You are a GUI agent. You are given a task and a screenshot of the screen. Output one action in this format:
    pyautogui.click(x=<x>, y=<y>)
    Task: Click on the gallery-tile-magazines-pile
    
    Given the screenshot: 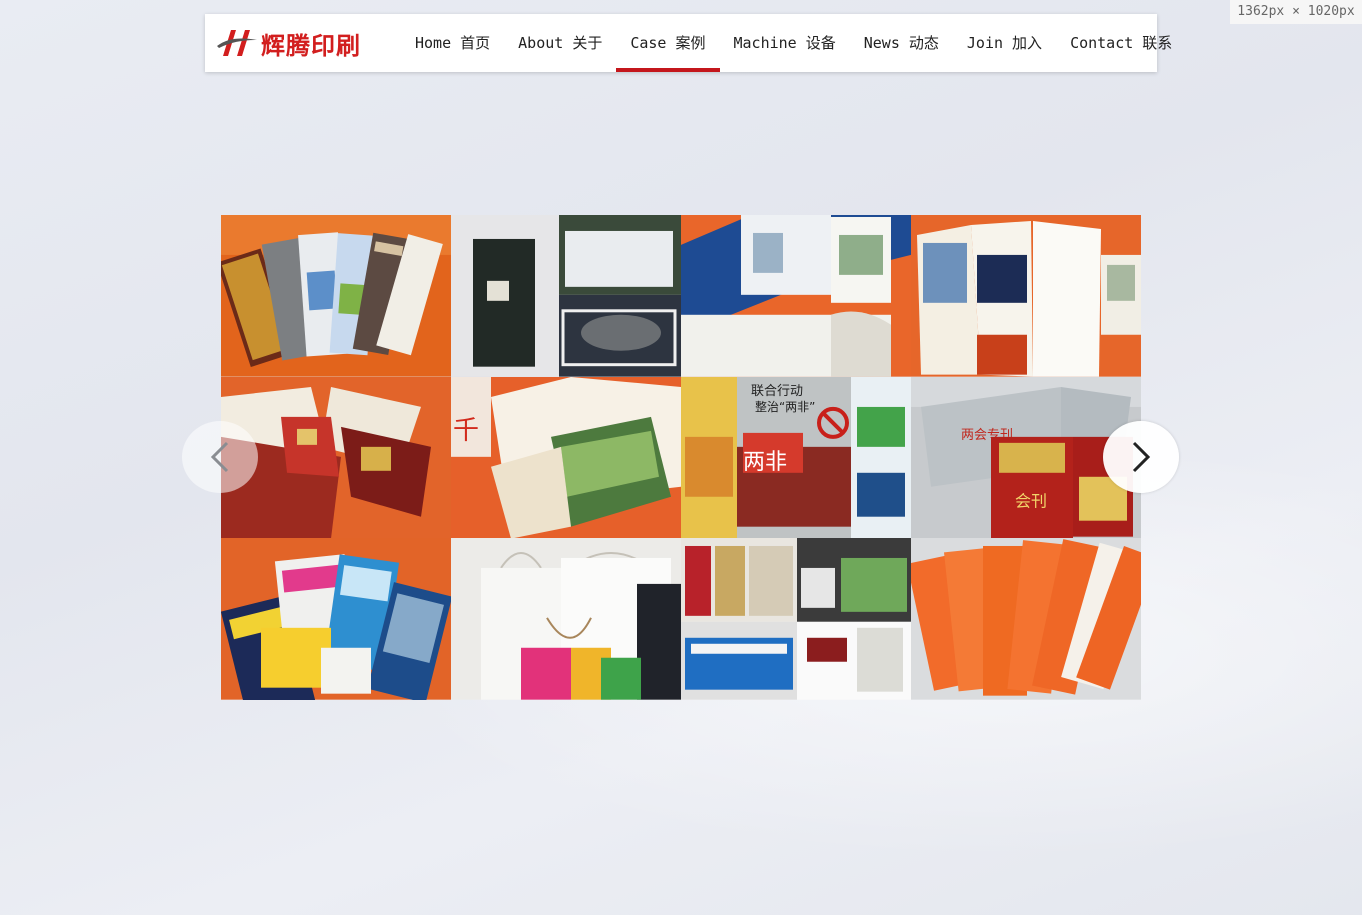 What is the action you would take?
    pyautogui.click(x=336, y=619)
    